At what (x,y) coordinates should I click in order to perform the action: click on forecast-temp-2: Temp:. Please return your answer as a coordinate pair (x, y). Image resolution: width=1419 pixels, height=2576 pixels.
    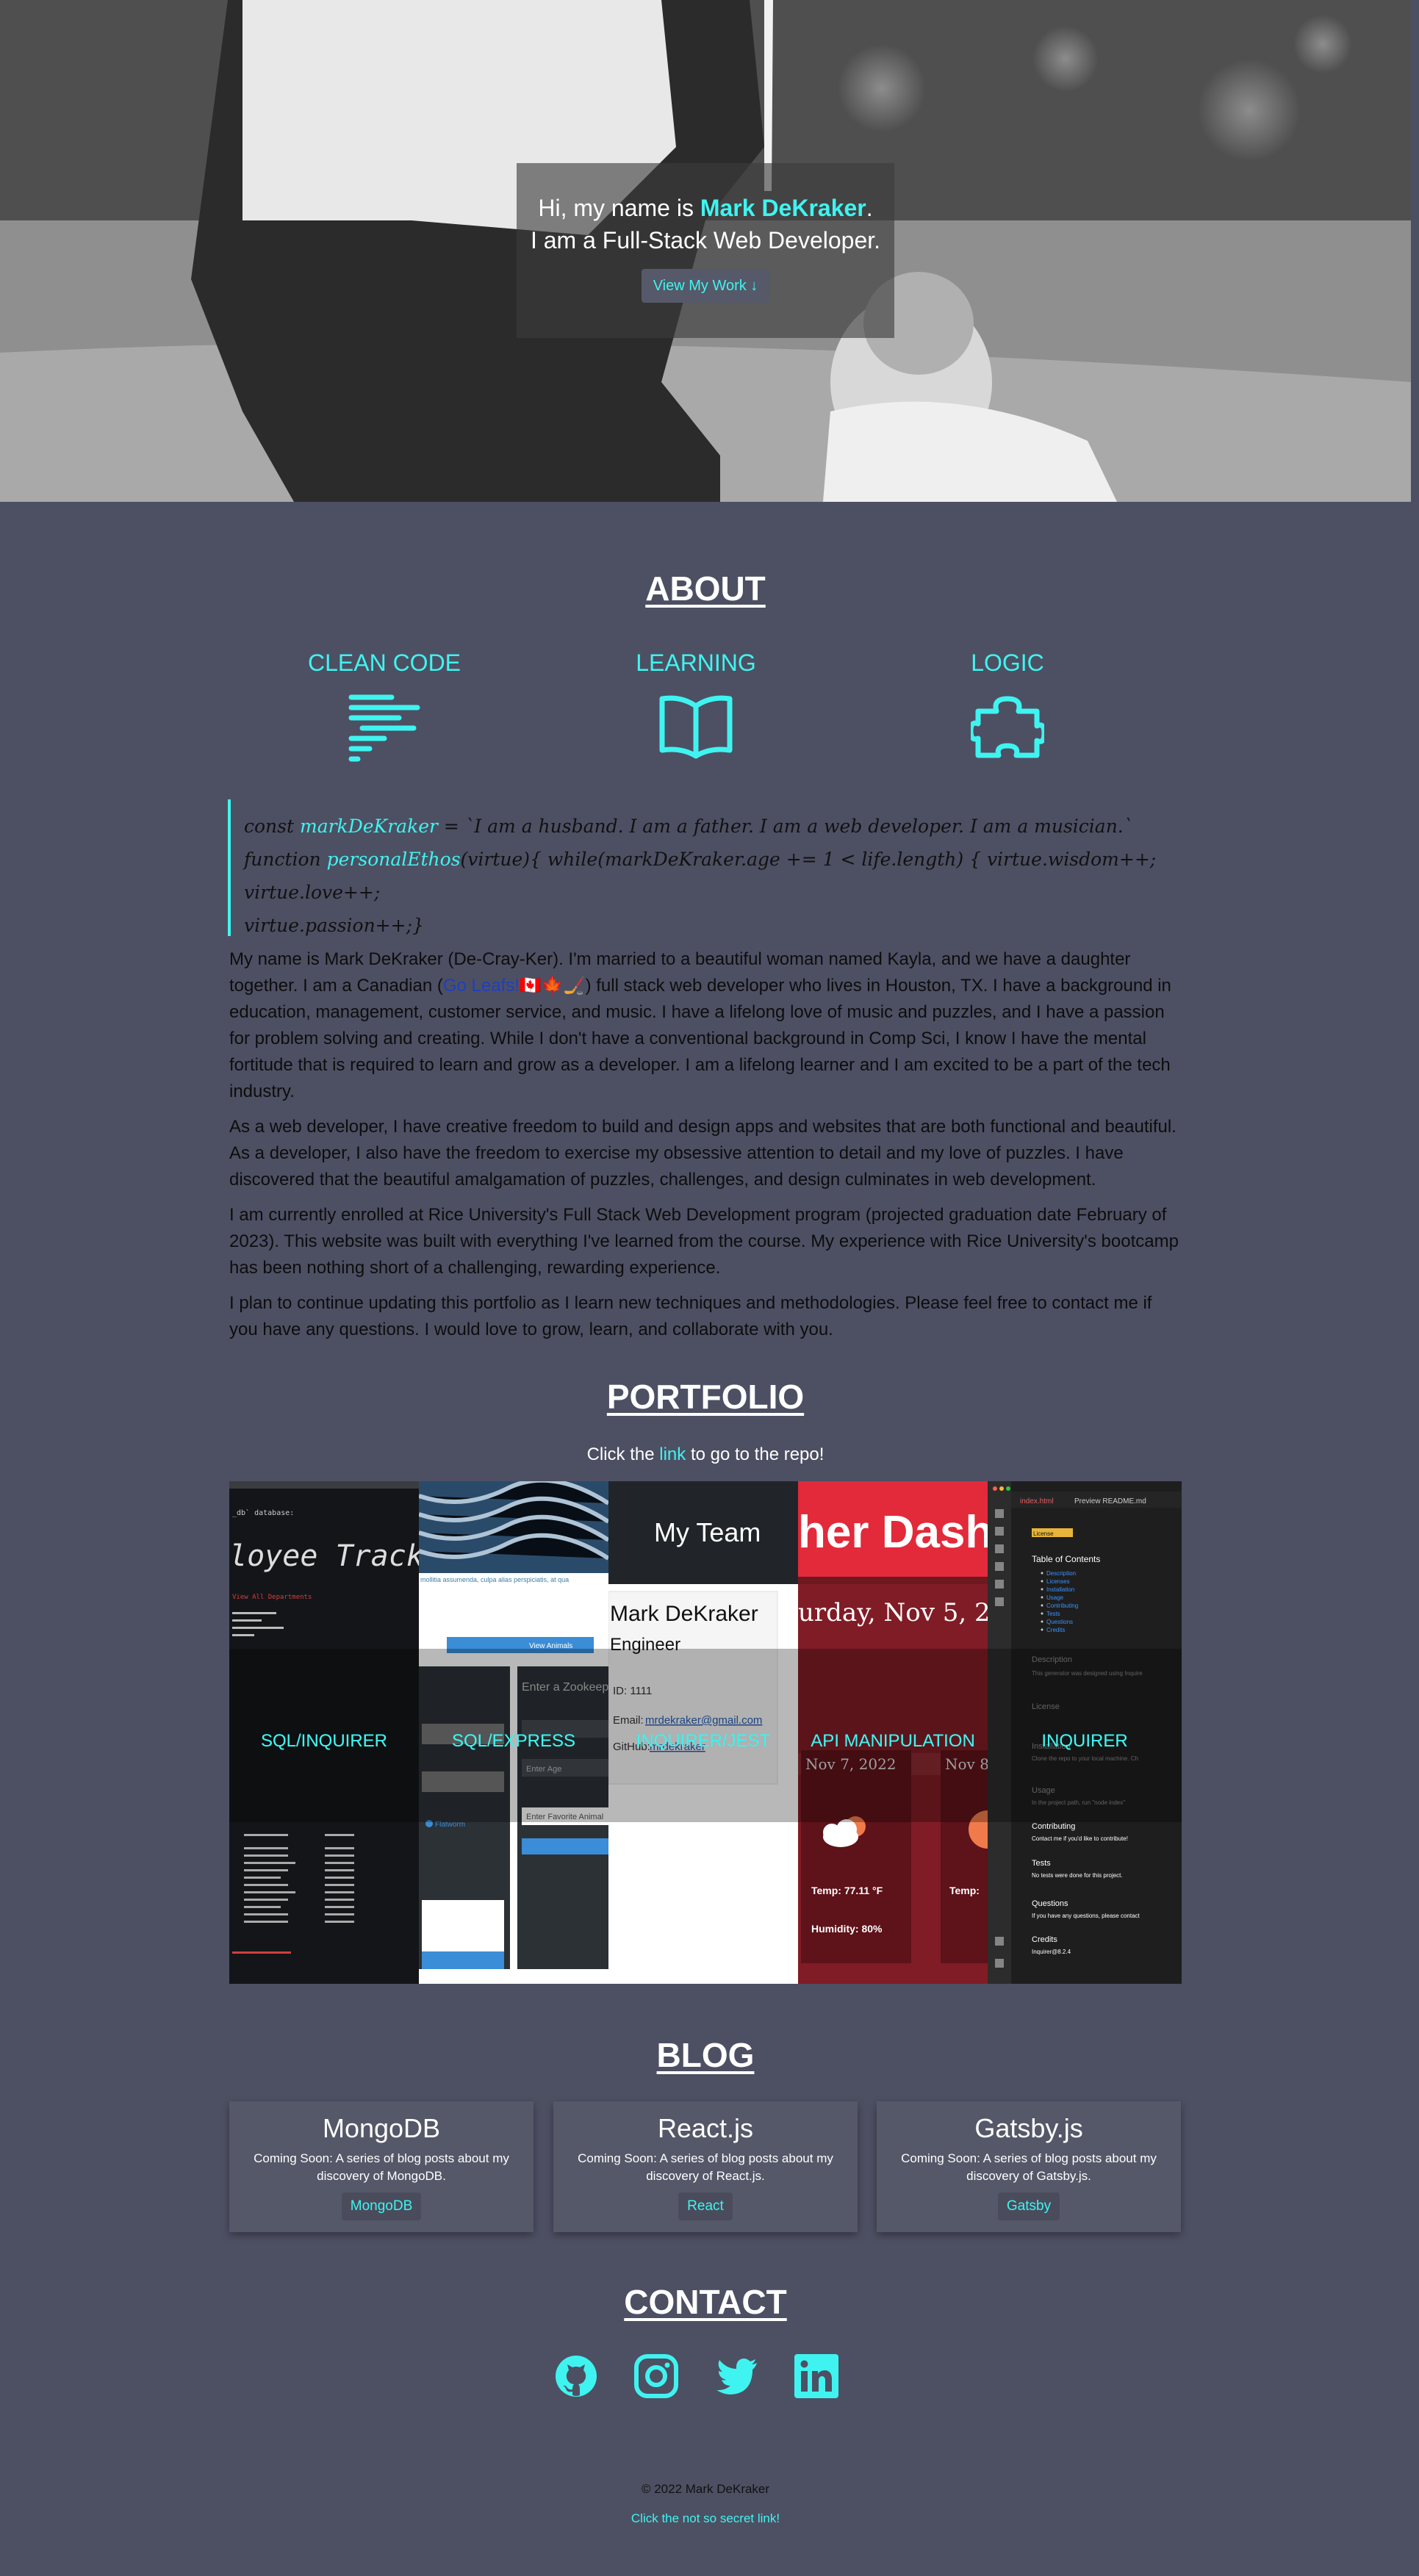
    Looking at the image, I should click on (964, 1890).